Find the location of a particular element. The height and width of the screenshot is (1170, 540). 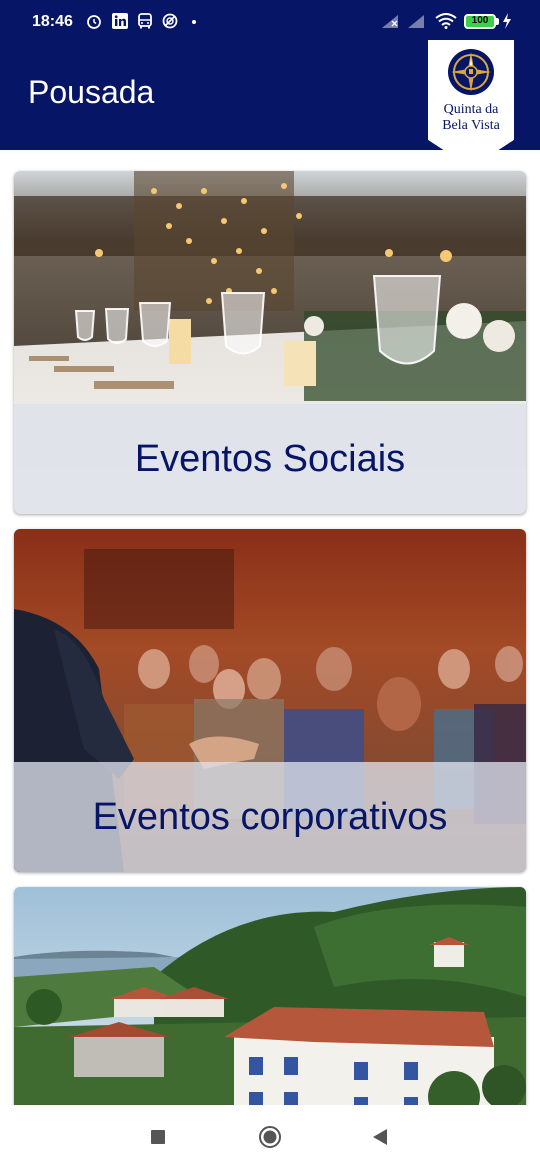

brand-logo-line1: Quinta da is located at coordinates (471, 109).